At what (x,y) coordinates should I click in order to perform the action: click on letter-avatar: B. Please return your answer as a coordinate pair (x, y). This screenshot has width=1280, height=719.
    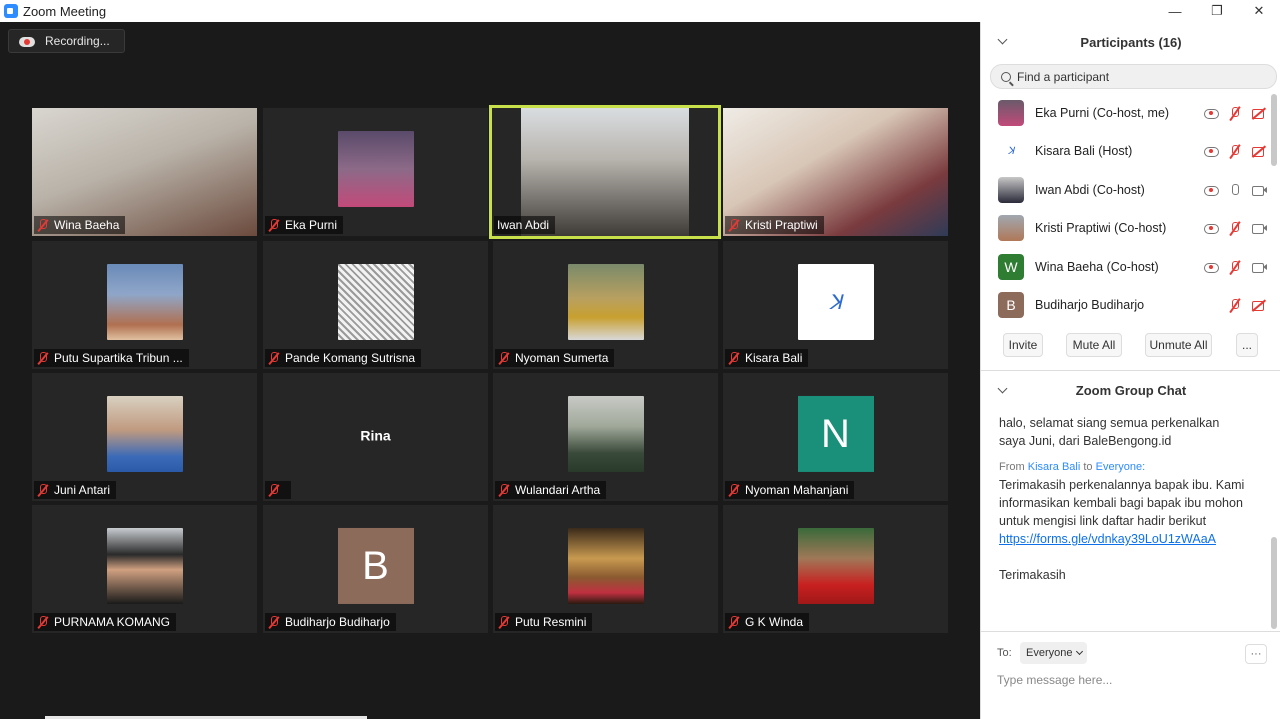
    Looking at the image, I should click on (1011, 305).